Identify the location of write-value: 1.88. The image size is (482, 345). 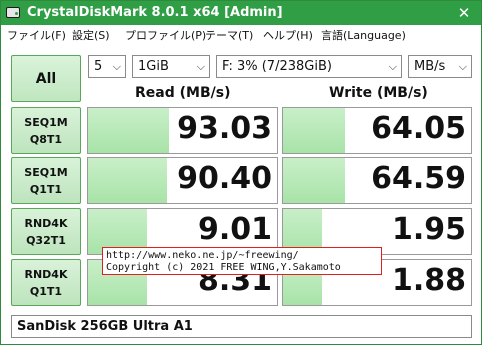
(428, 280).